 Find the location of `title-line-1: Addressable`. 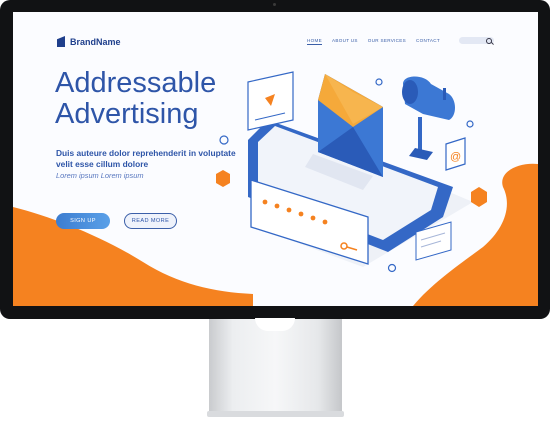

title-line-1: Addressable is located at coordinates (136, 83).